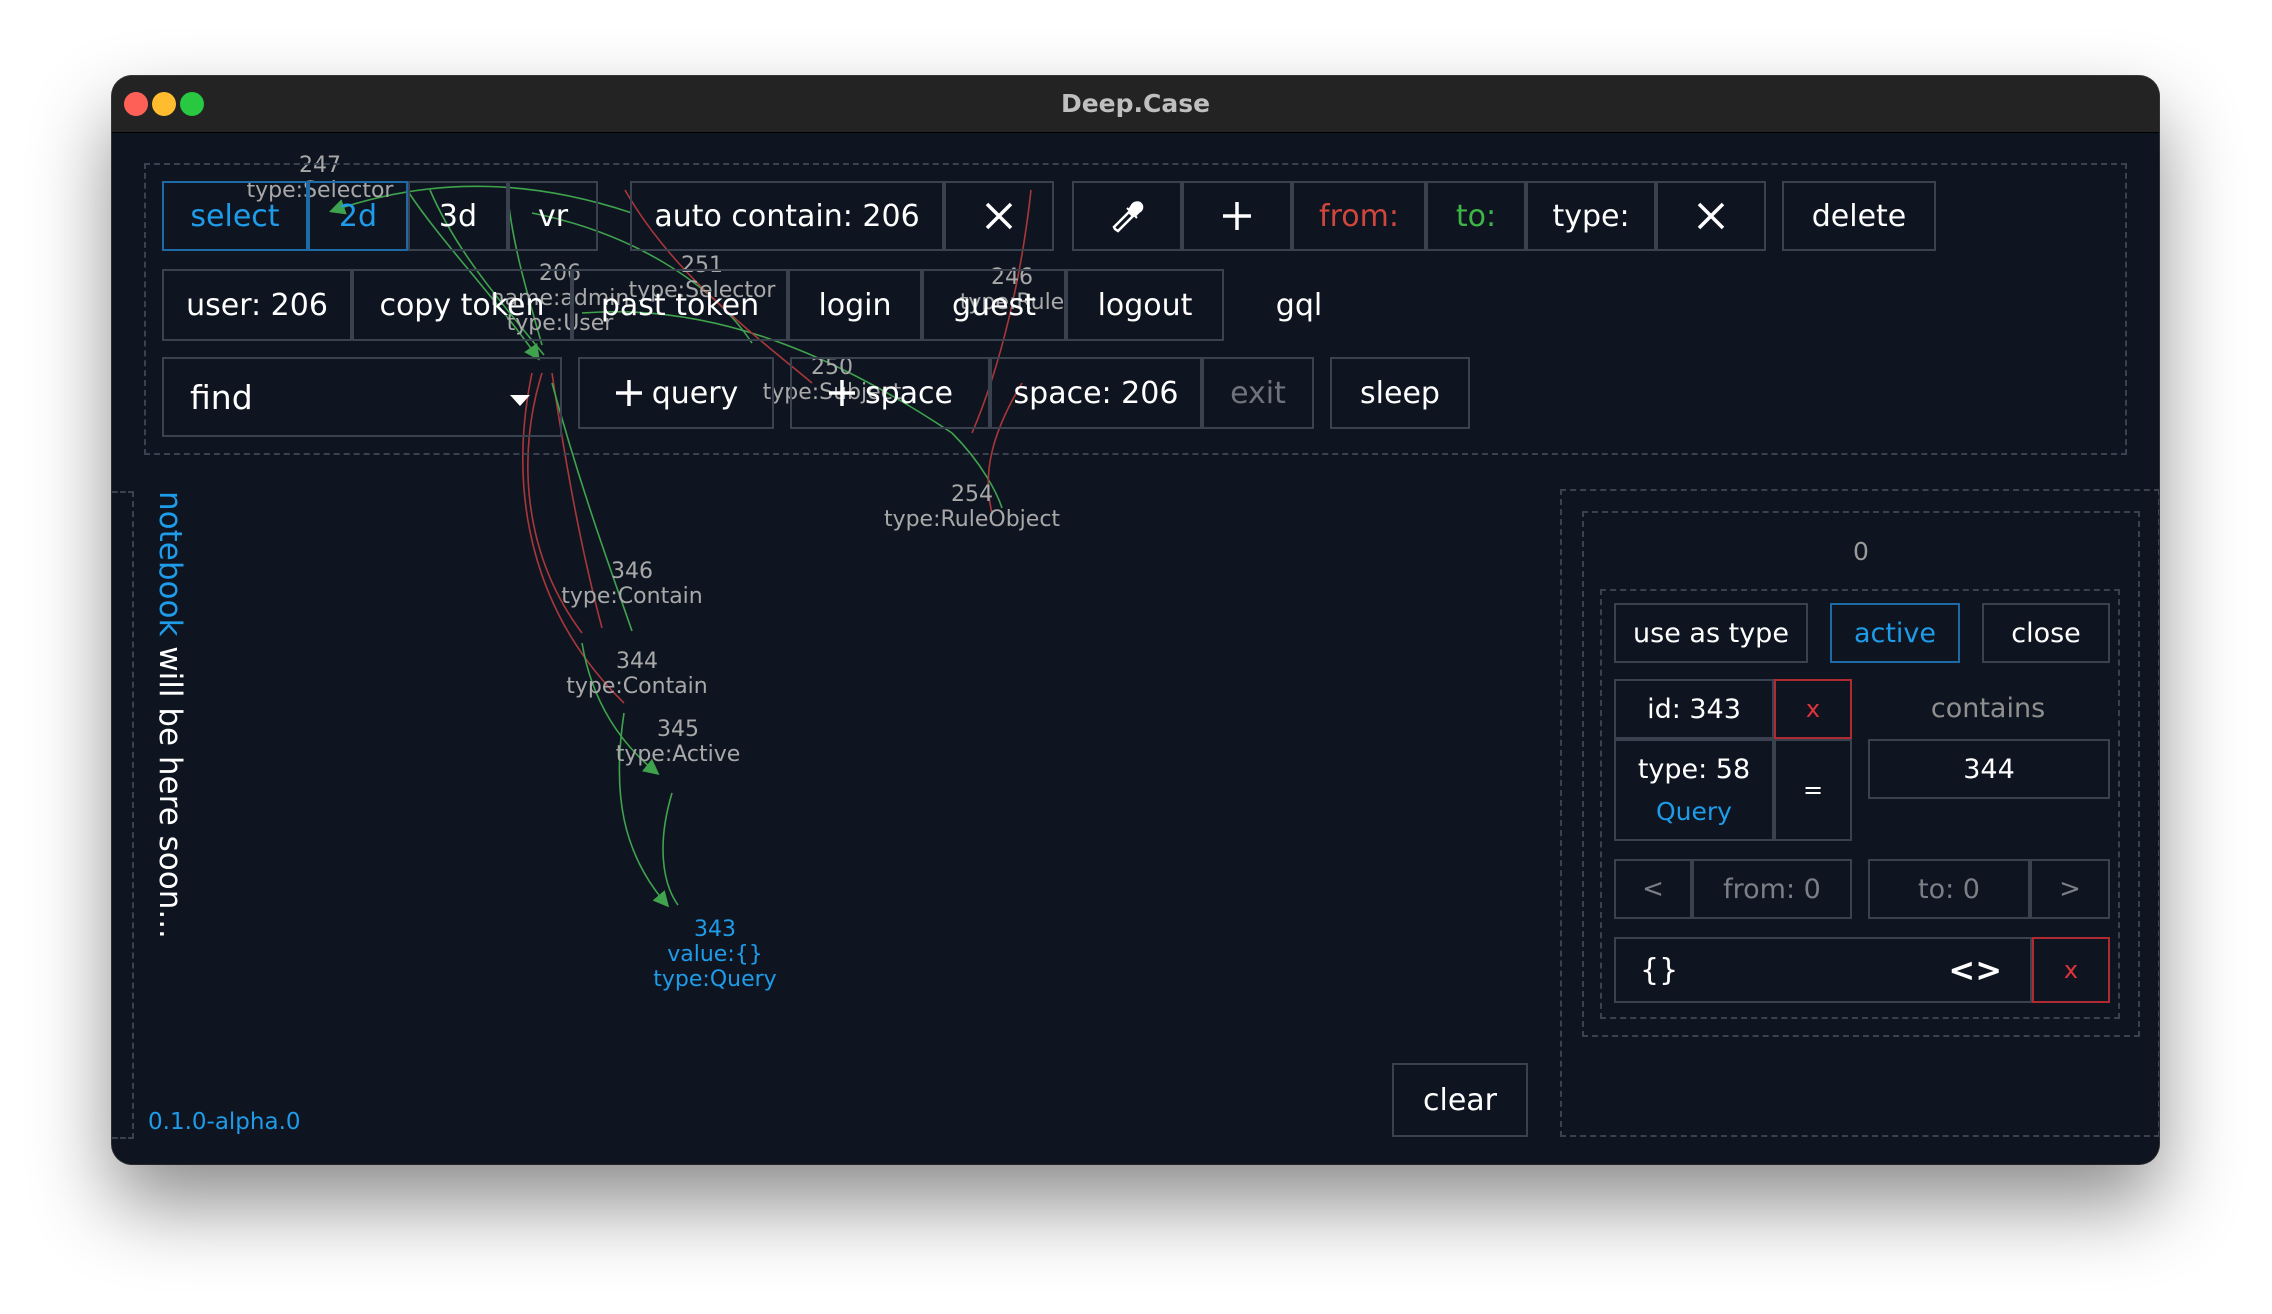  I want to click on space-button: space: 206, so click(1096, 393).